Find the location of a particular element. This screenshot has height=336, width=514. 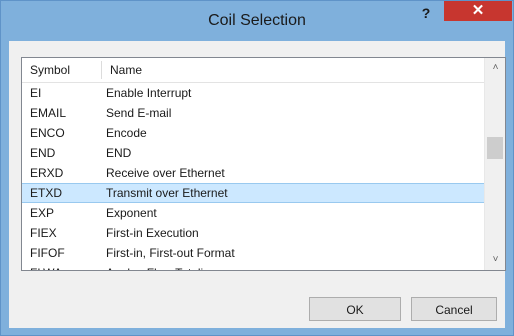

column-header-symbol: Symbol is located at coordinates (50, 70).